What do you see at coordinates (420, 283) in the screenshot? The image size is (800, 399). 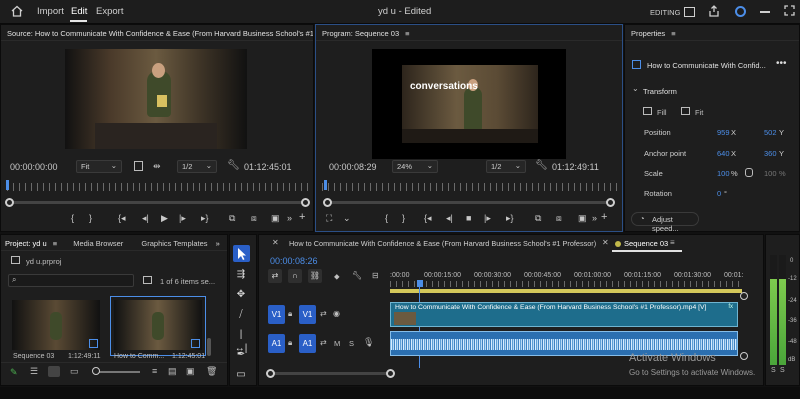 I see `timeline-playhead-head` at bounding box center [420, 283].